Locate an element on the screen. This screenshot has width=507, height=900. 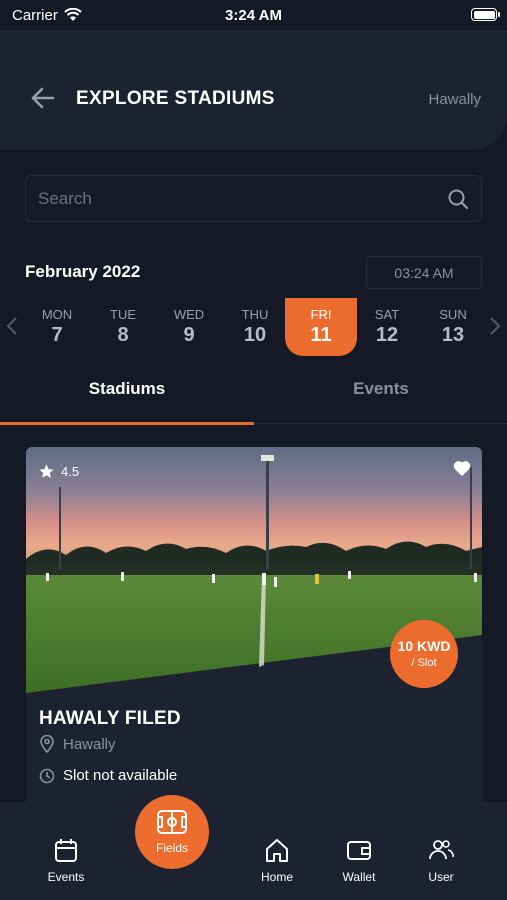
nav-label: Wallet is located at coordinates (359, 877).